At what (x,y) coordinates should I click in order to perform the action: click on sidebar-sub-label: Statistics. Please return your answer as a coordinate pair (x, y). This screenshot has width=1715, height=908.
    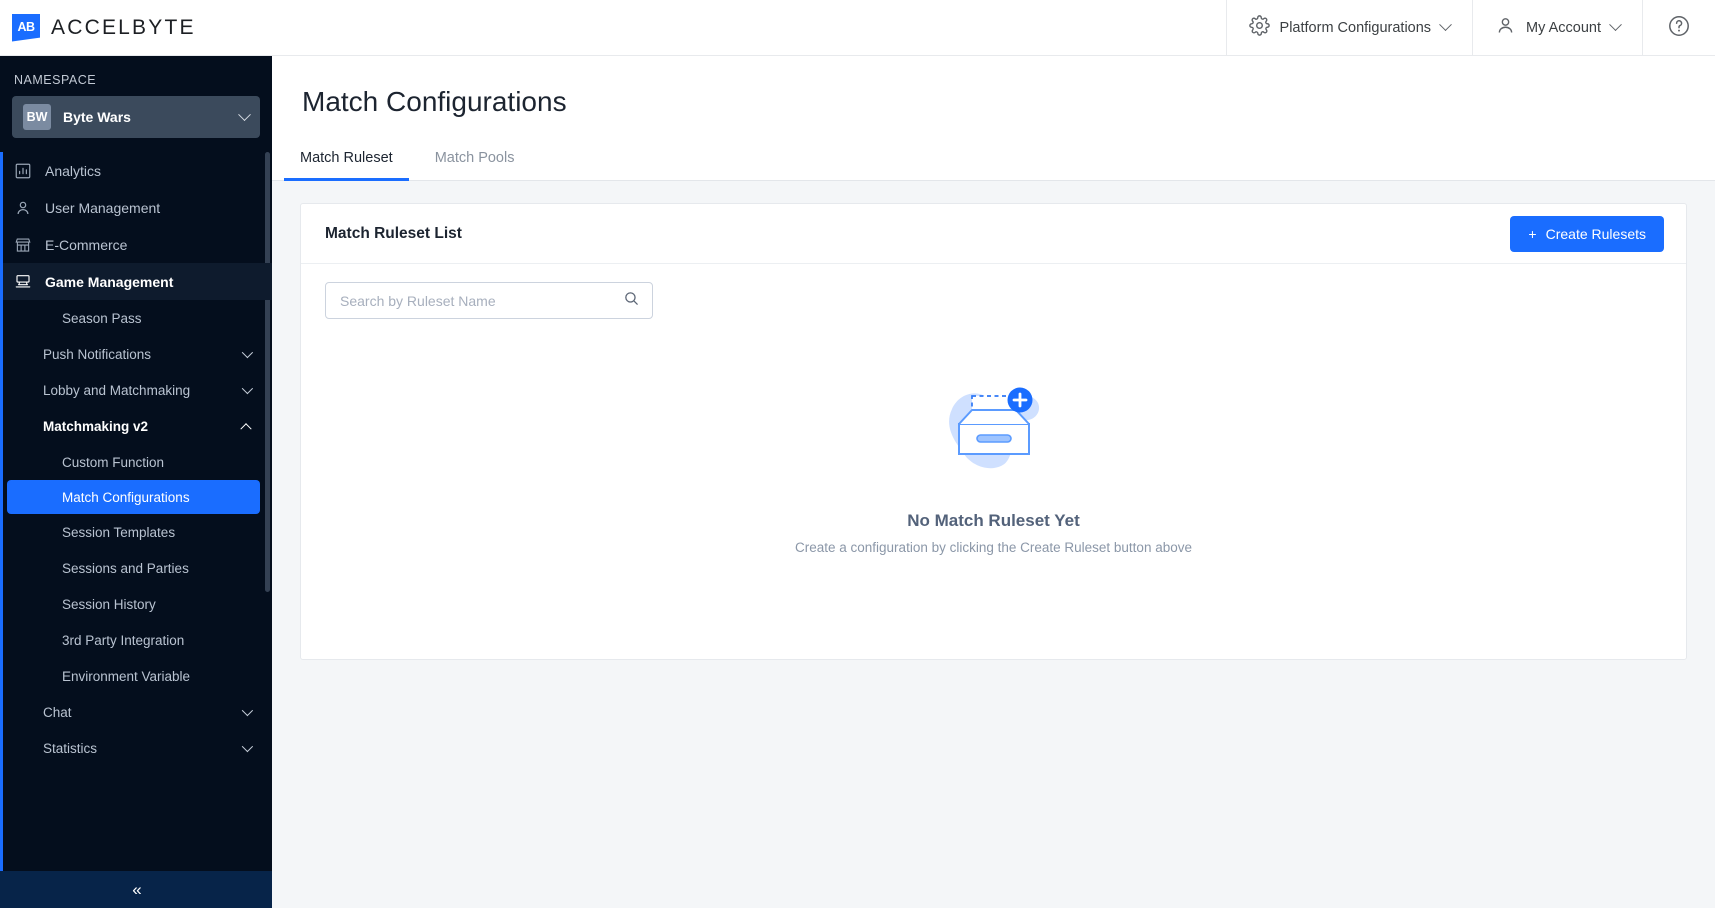
    Looking at the image, I should click on (70, 748).